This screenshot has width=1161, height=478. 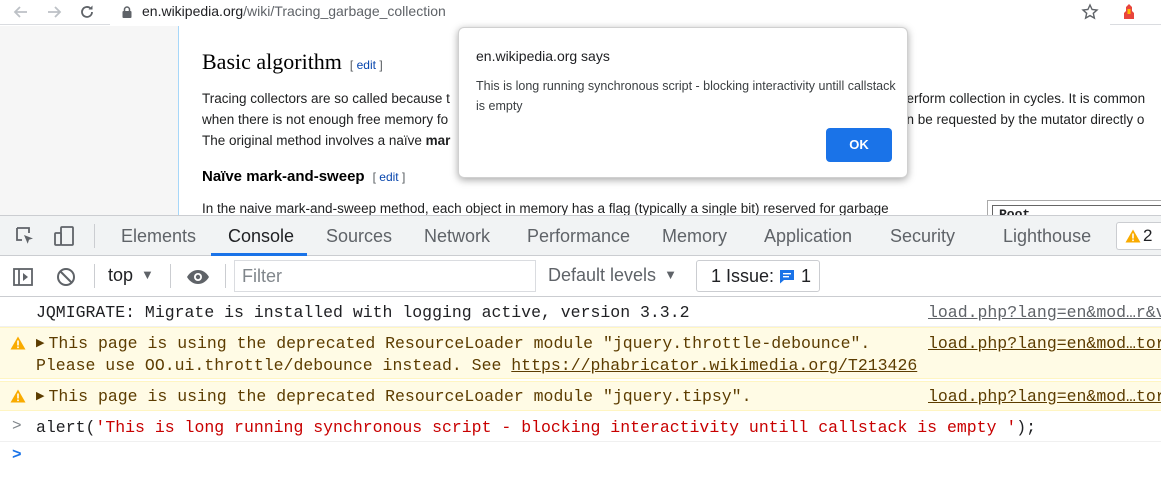 I want to click on url-domain: en.wikipedia.org, so click(x=193, y=11).